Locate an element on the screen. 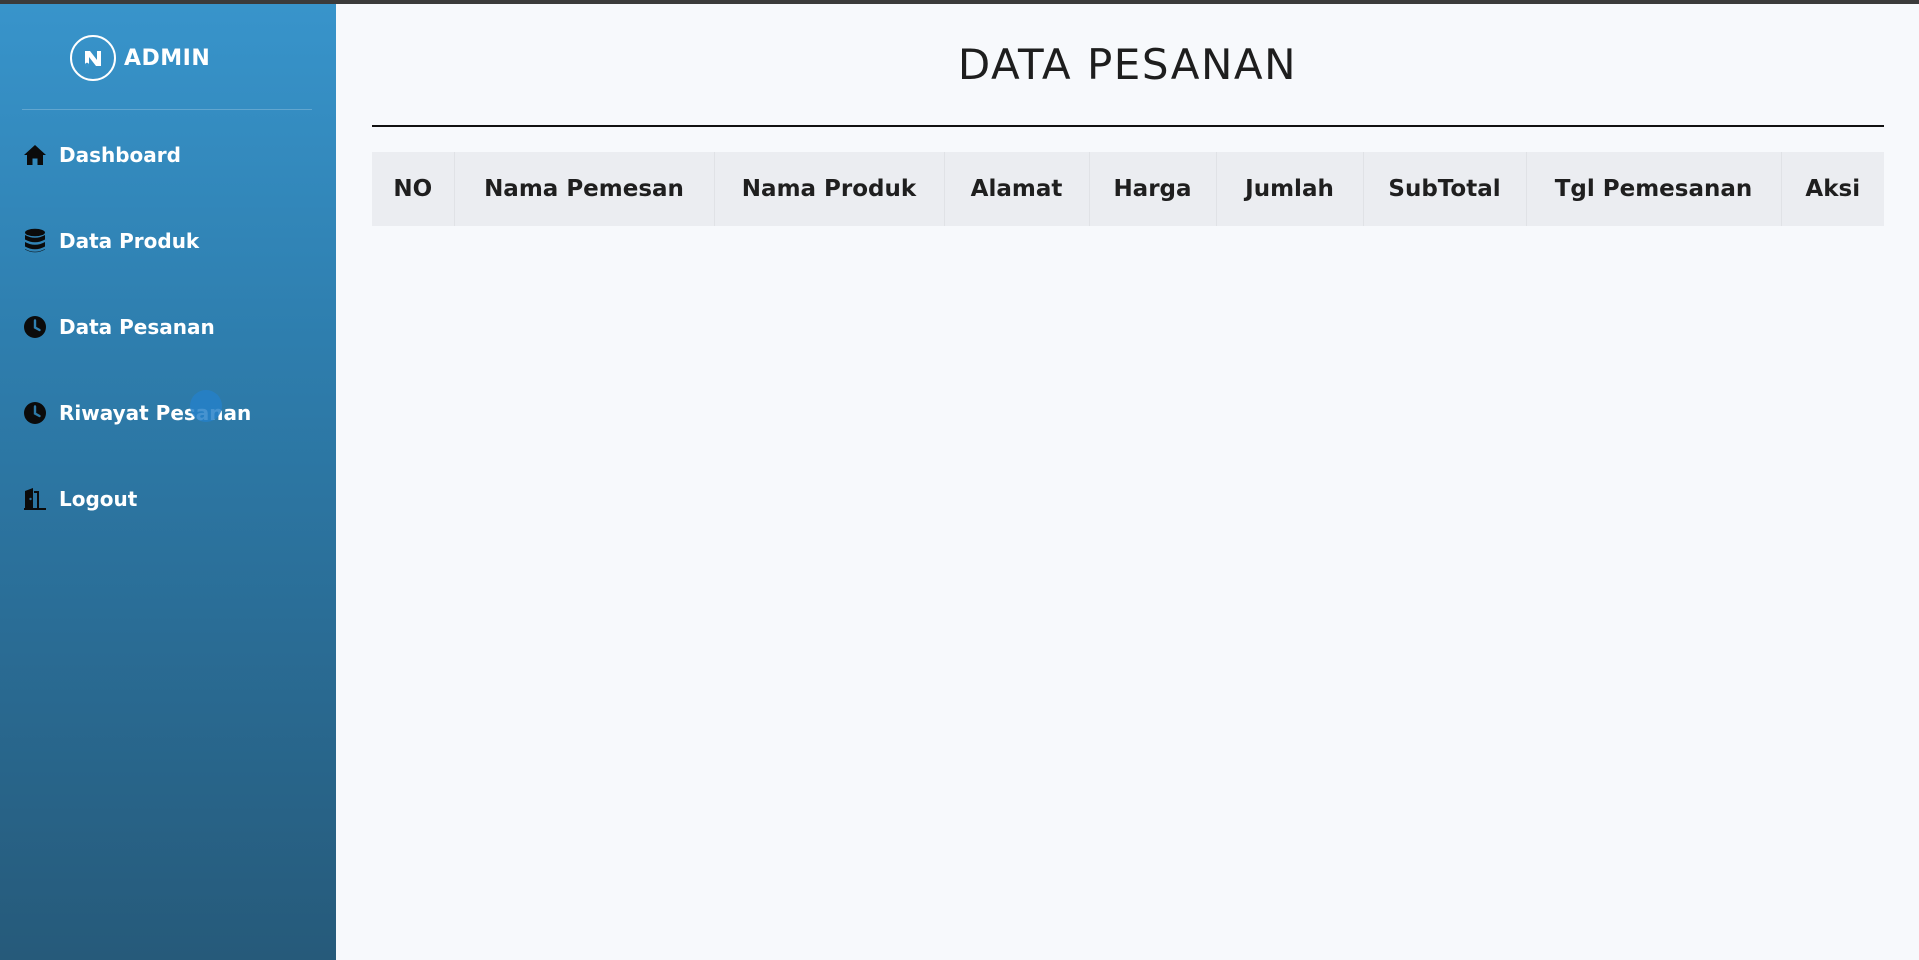  column-header-aksi: Aksi is located at coordinates (1833, 189).